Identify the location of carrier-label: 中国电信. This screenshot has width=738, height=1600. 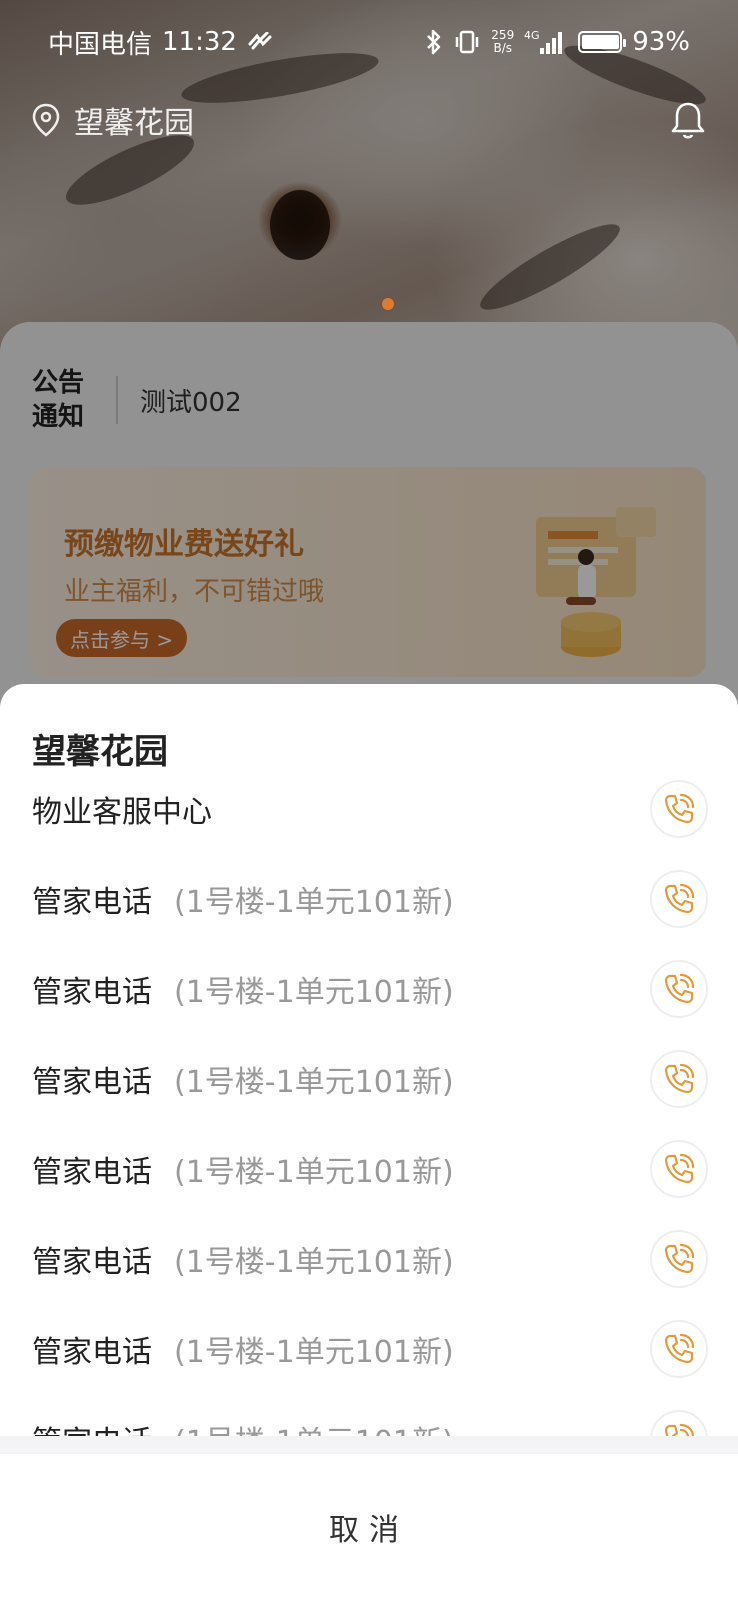
(100, 44).